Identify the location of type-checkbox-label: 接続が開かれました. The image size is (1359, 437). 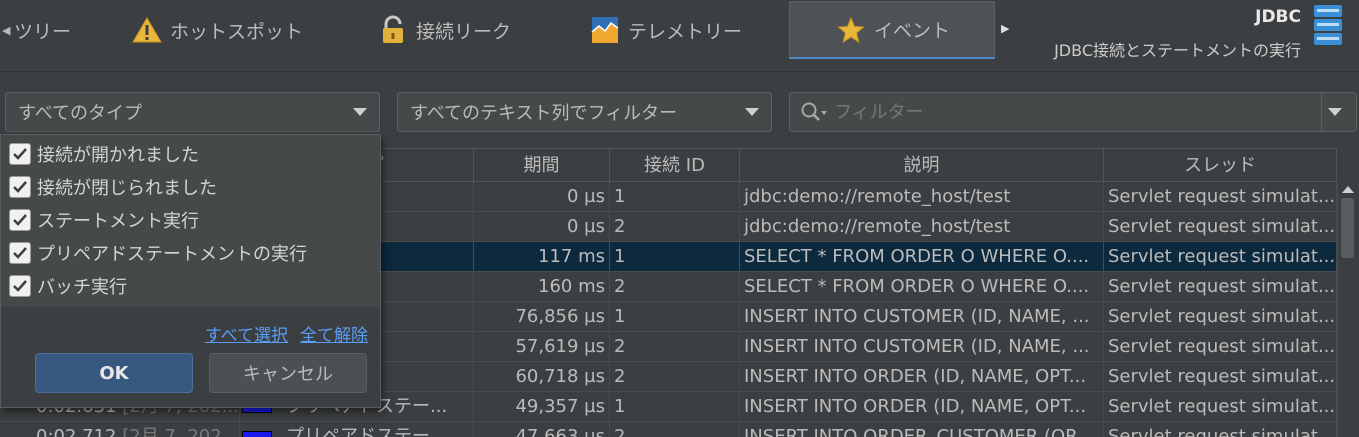
(118, 155).